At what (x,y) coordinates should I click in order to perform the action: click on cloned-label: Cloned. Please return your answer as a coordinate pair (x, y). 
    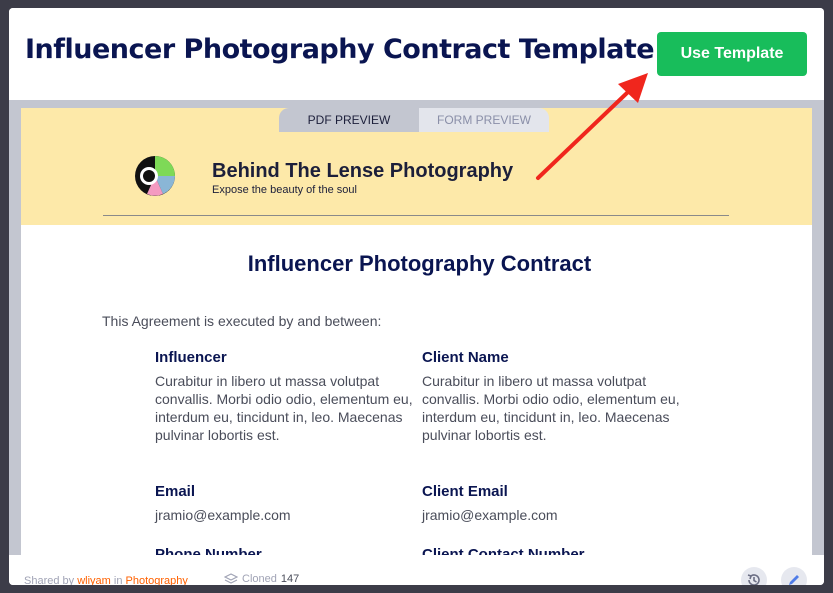
    Looking at the image, I should click on (259, 579).